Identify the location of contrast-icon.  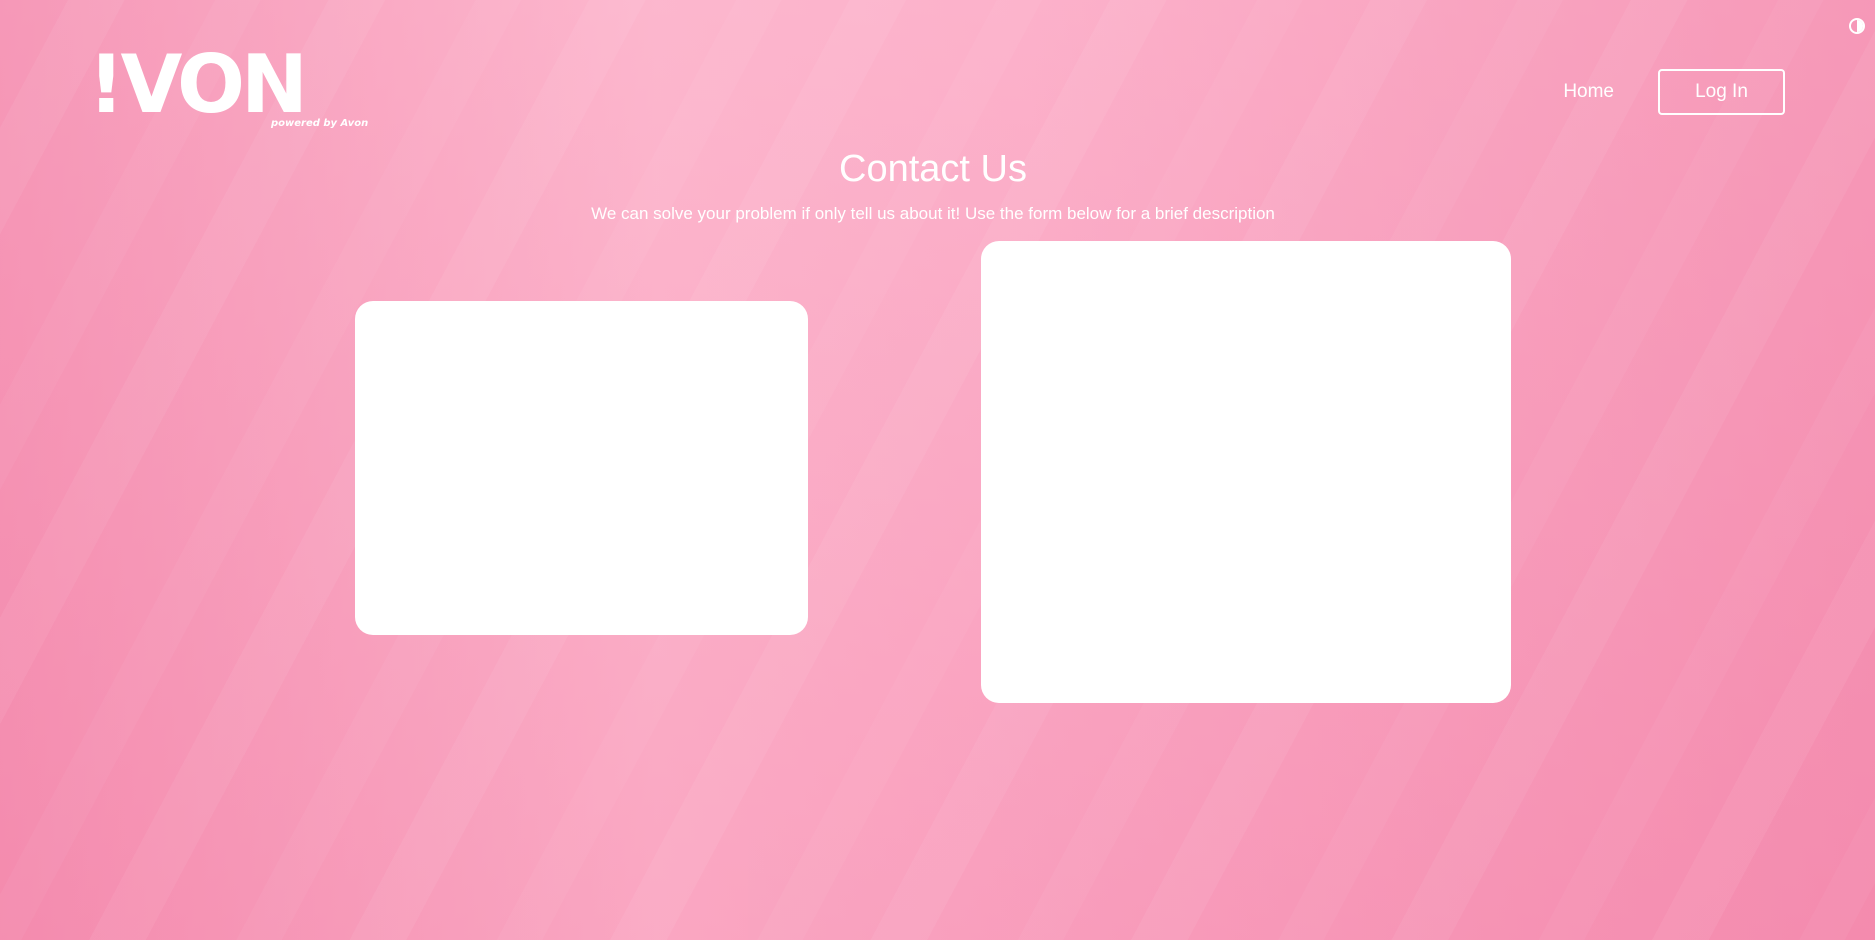
(1857, 26).